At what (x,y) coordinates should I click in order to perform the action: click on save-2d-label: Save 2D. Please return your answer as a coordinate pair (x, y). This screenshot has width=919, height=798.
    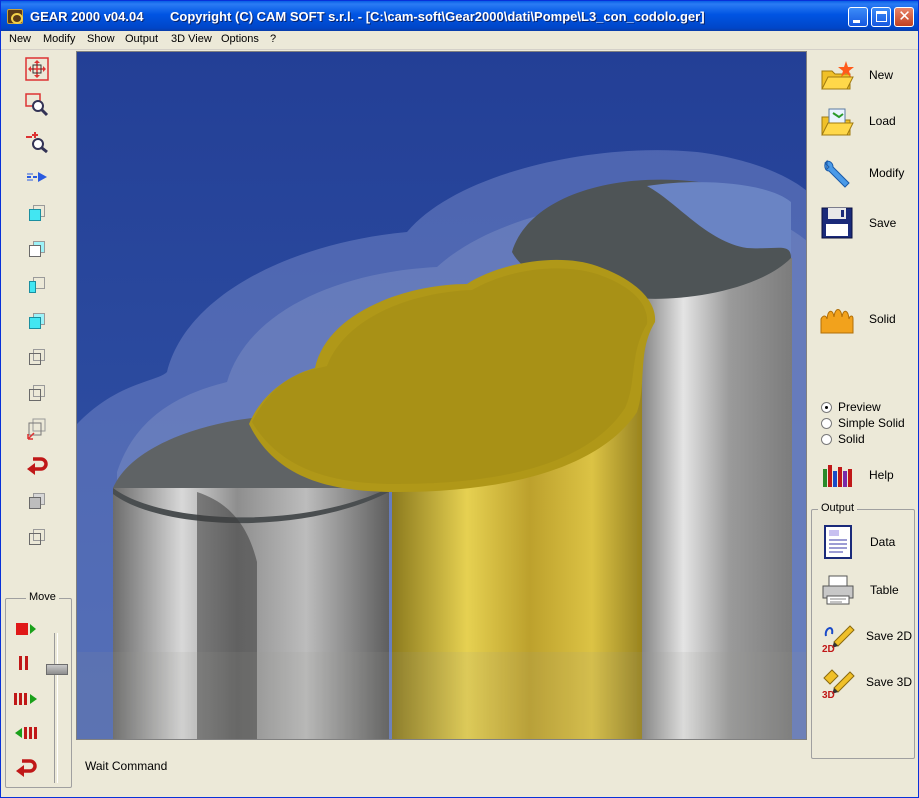
    Looking at the image, I should click on (889, 636).